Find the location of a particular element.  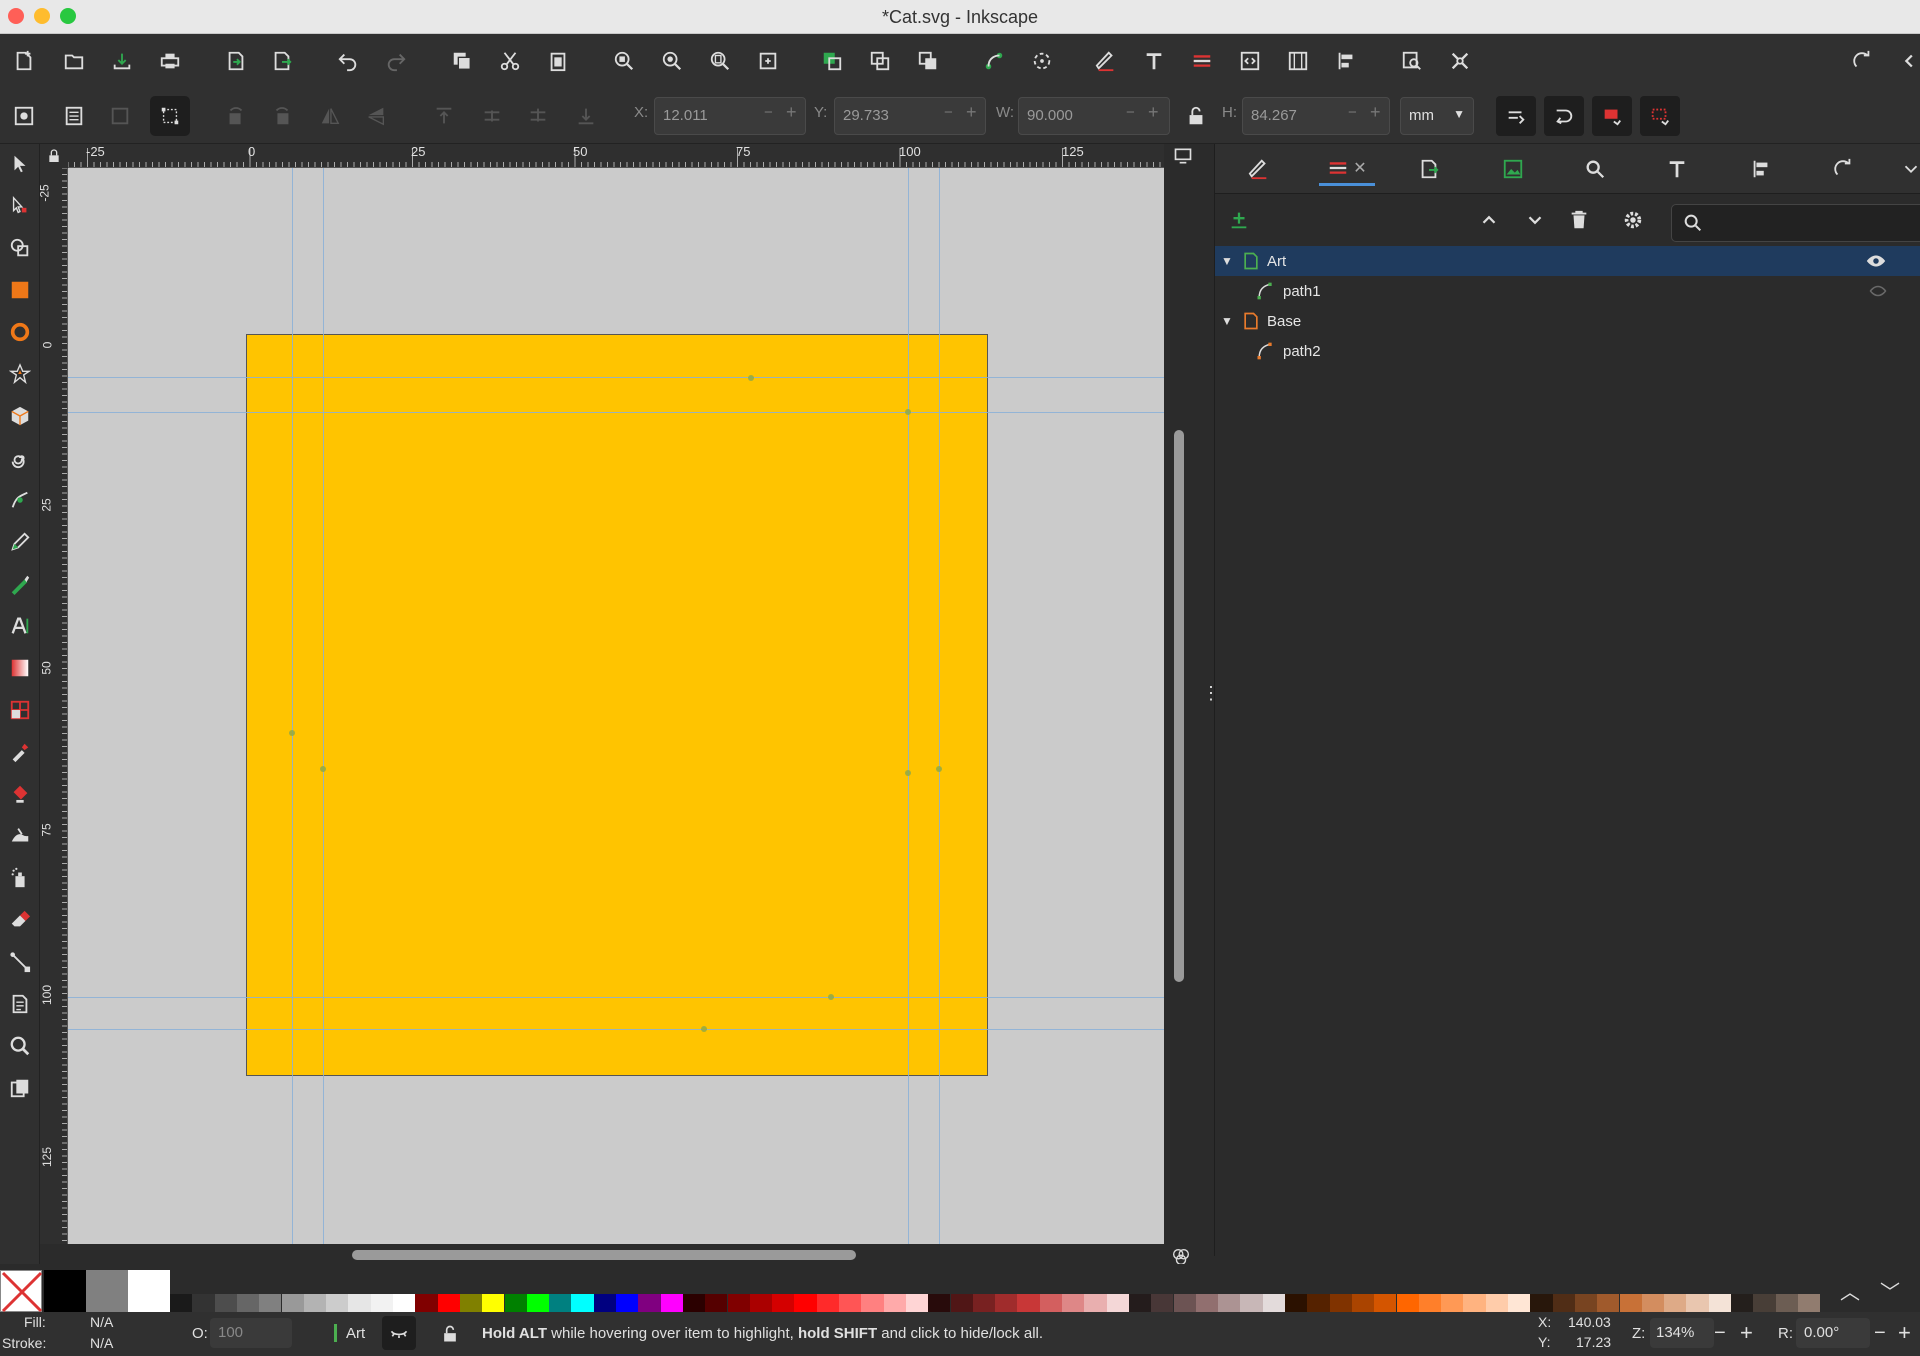

y-minus-button: − is located at coordinates (948, 112).